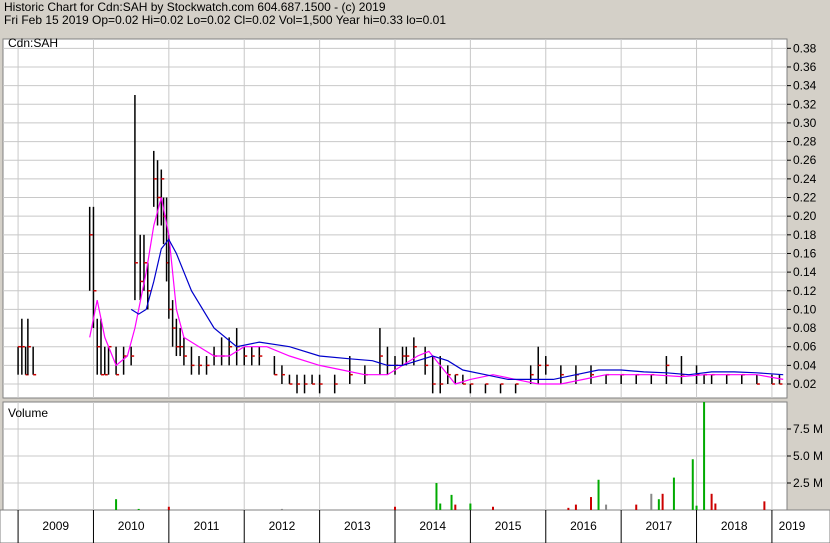 This screenshot has width=830, height=543. What do you see at coordinates (805, 160) in the screenshot?
I see `y-tick-label: 0.26` at bounding box center [805, 160].